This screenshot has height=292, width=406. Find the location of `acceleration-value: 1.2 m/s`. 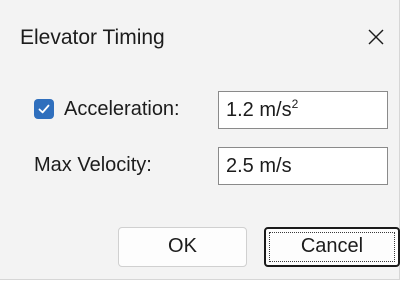

acceleration-value: 1.2 m/s is located at coordinates (259, 110).